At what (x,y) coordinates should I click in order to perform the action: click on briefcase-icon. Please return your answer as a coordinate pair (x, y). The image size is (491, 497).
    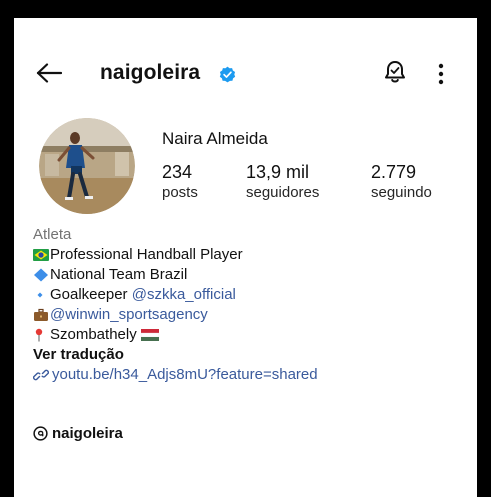
    Looking at the image, I should click on (41, 314).